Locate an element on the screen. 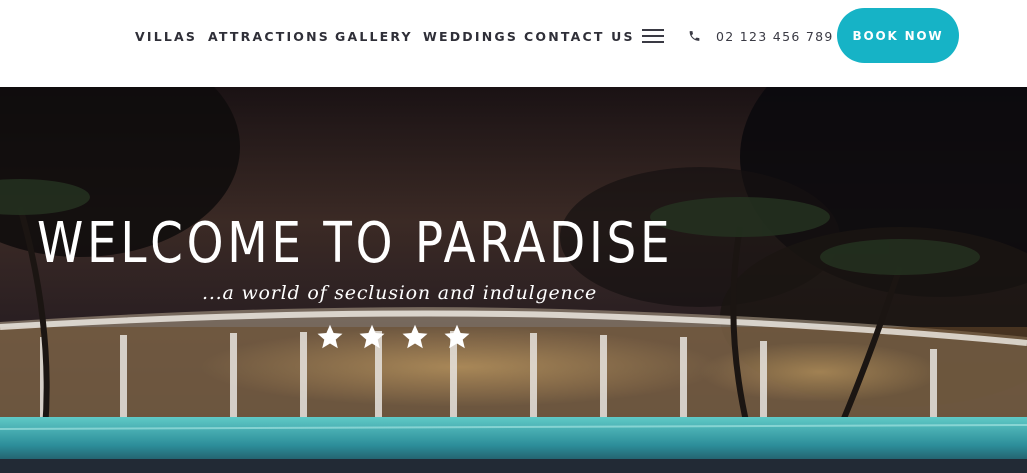  hamburger-menu-icon is located at coordinates (653, 36).